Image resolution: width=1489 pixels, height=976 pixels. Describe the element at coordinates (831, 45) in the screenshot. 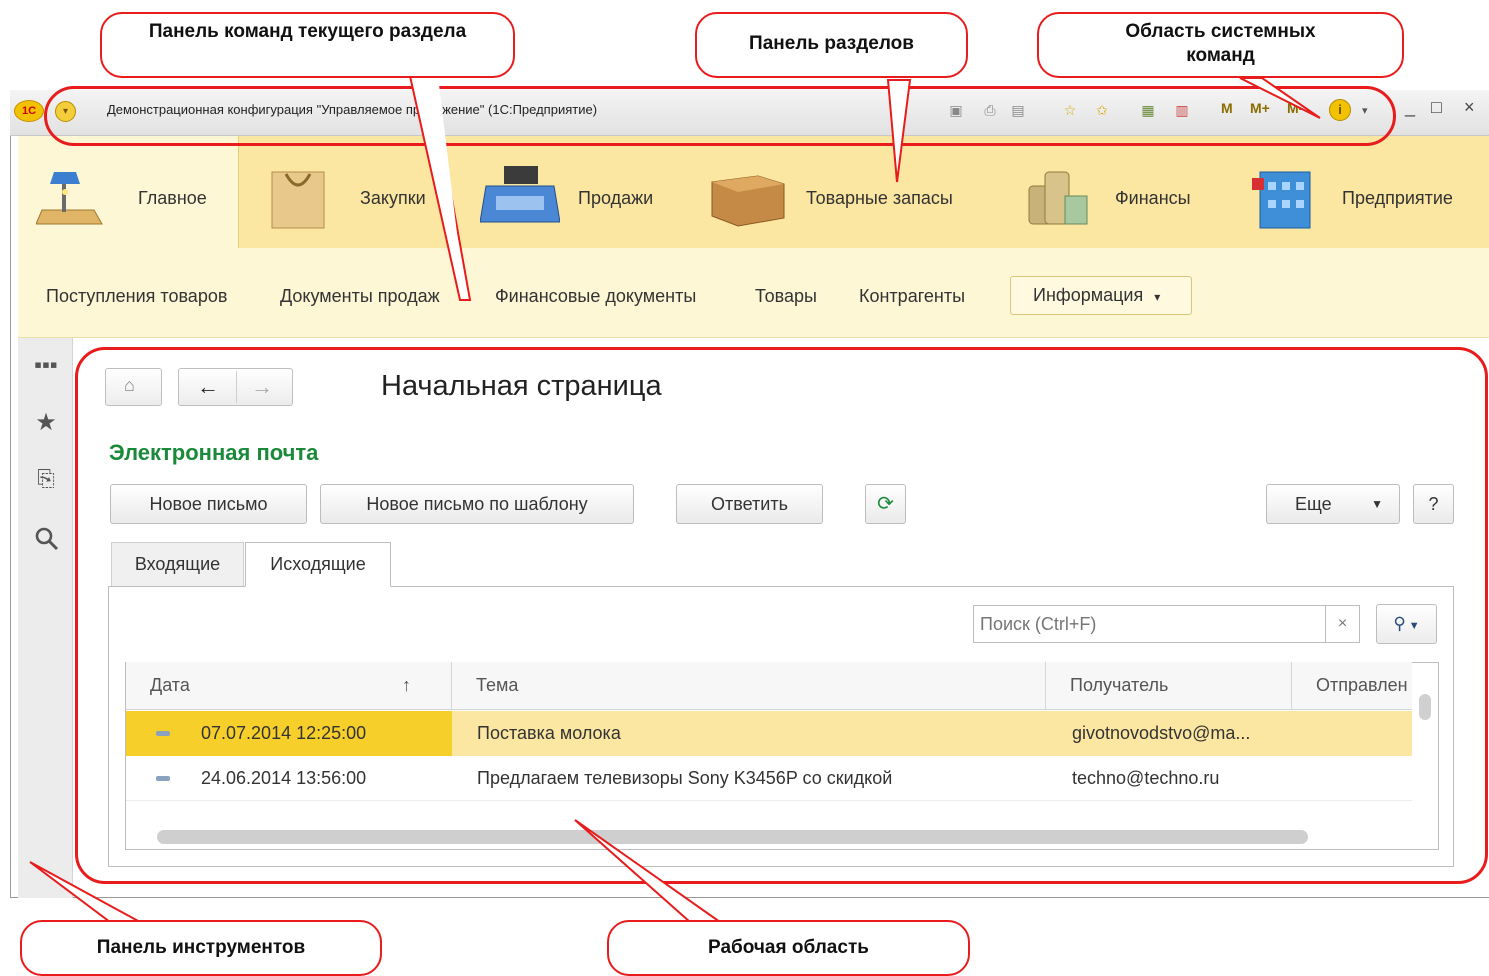

I see `callout-sections-panel: Панель разделов` at that location.